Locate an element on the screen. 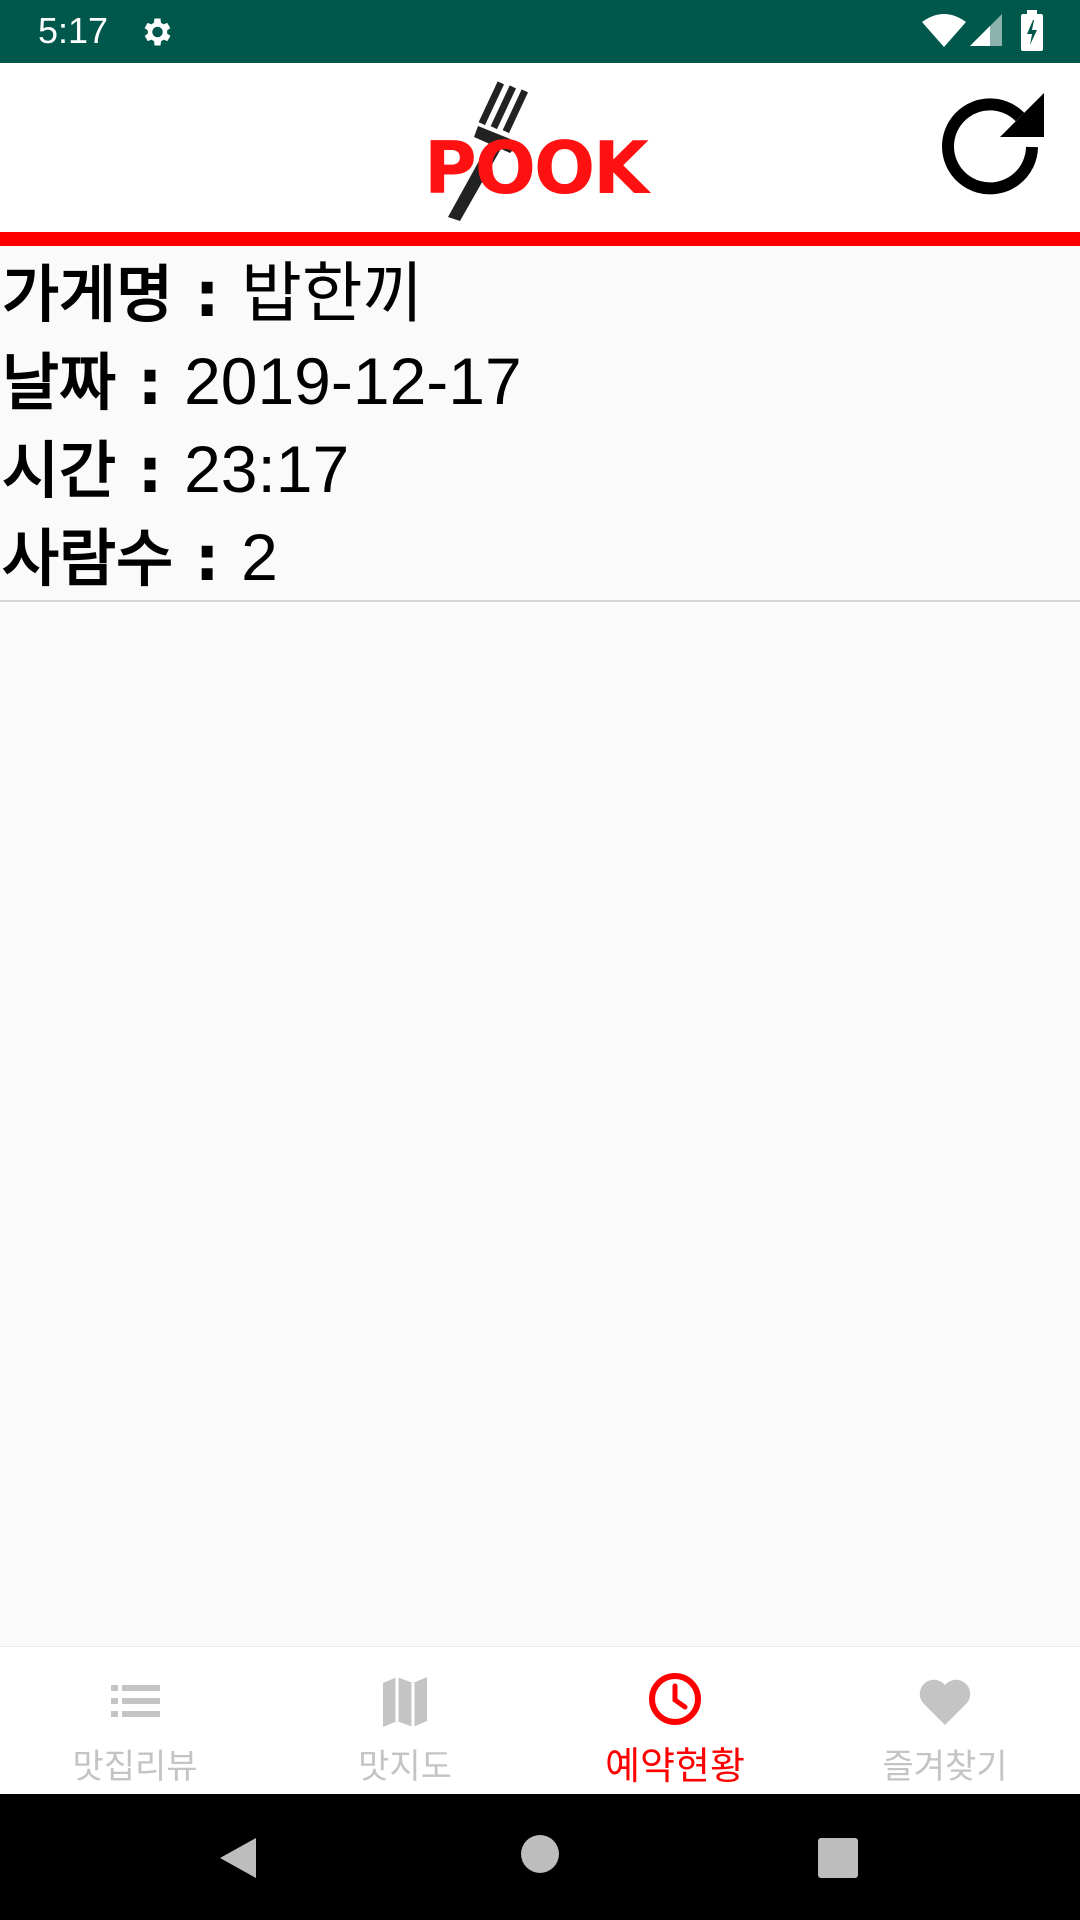 The image size is (1080, 1920). pook-logo: POOK is located at coordinates (538, 151).